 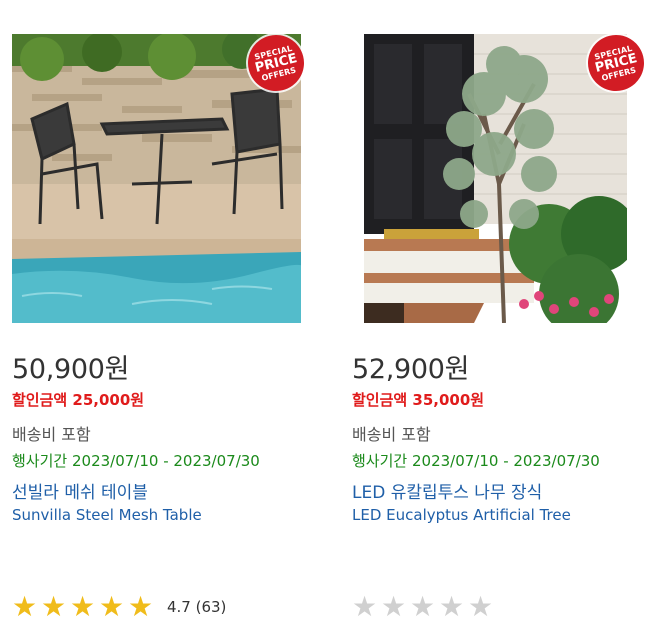 What do you see at coordinates (461, 515) in the screenshot?
I see `product-name-en: LED Eucalyptus Artificial Tree` at bounding box center [461, 515].